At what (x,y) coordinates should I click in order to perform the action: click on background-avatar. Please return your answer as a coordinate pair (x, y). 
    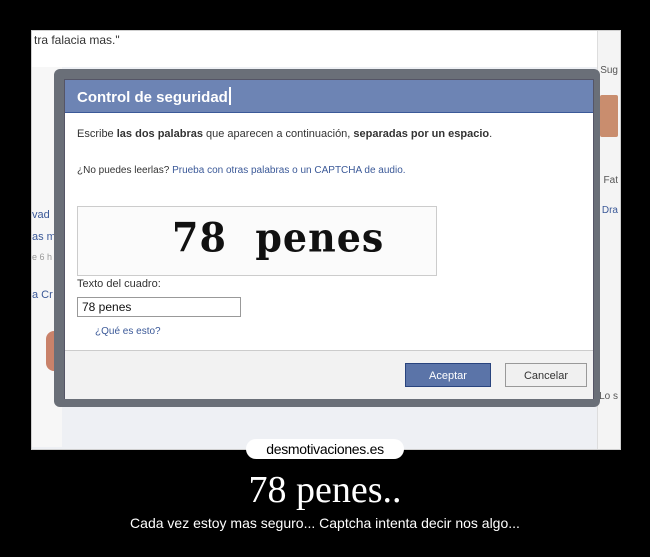
    Looking at the image, I should click on (609, 116).